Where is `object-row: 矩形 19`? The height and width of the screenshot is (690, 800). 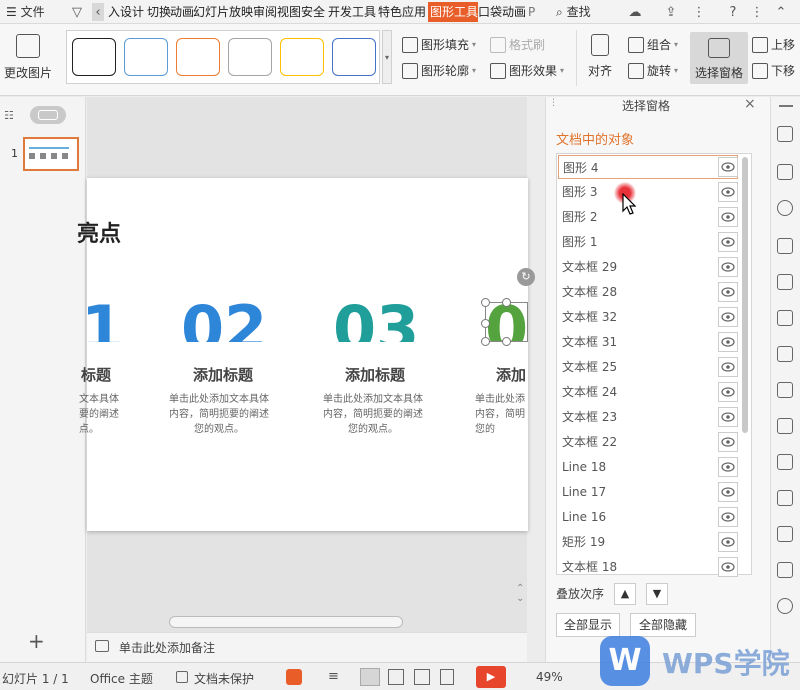 object-row: 矩形 19 is located at coordinates (648, 542).